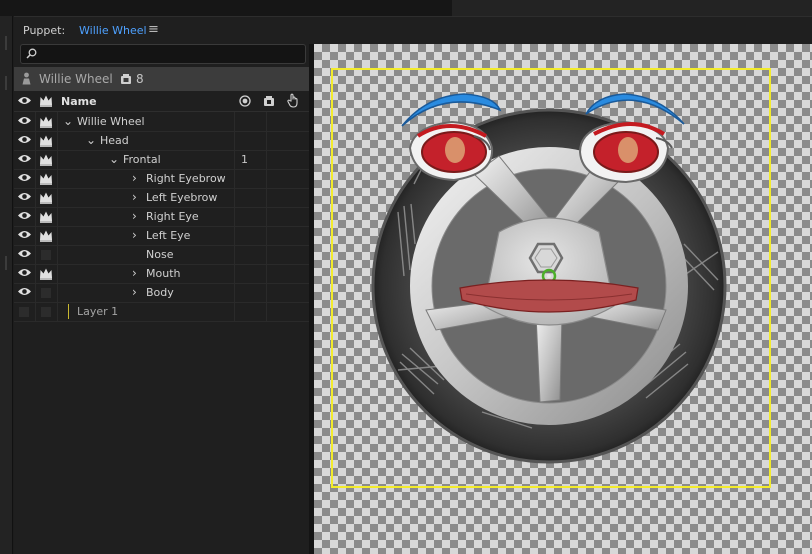 The height and width of the screenshot is (554, 812). I want to click on left-tool-strip, so click(6, 285).